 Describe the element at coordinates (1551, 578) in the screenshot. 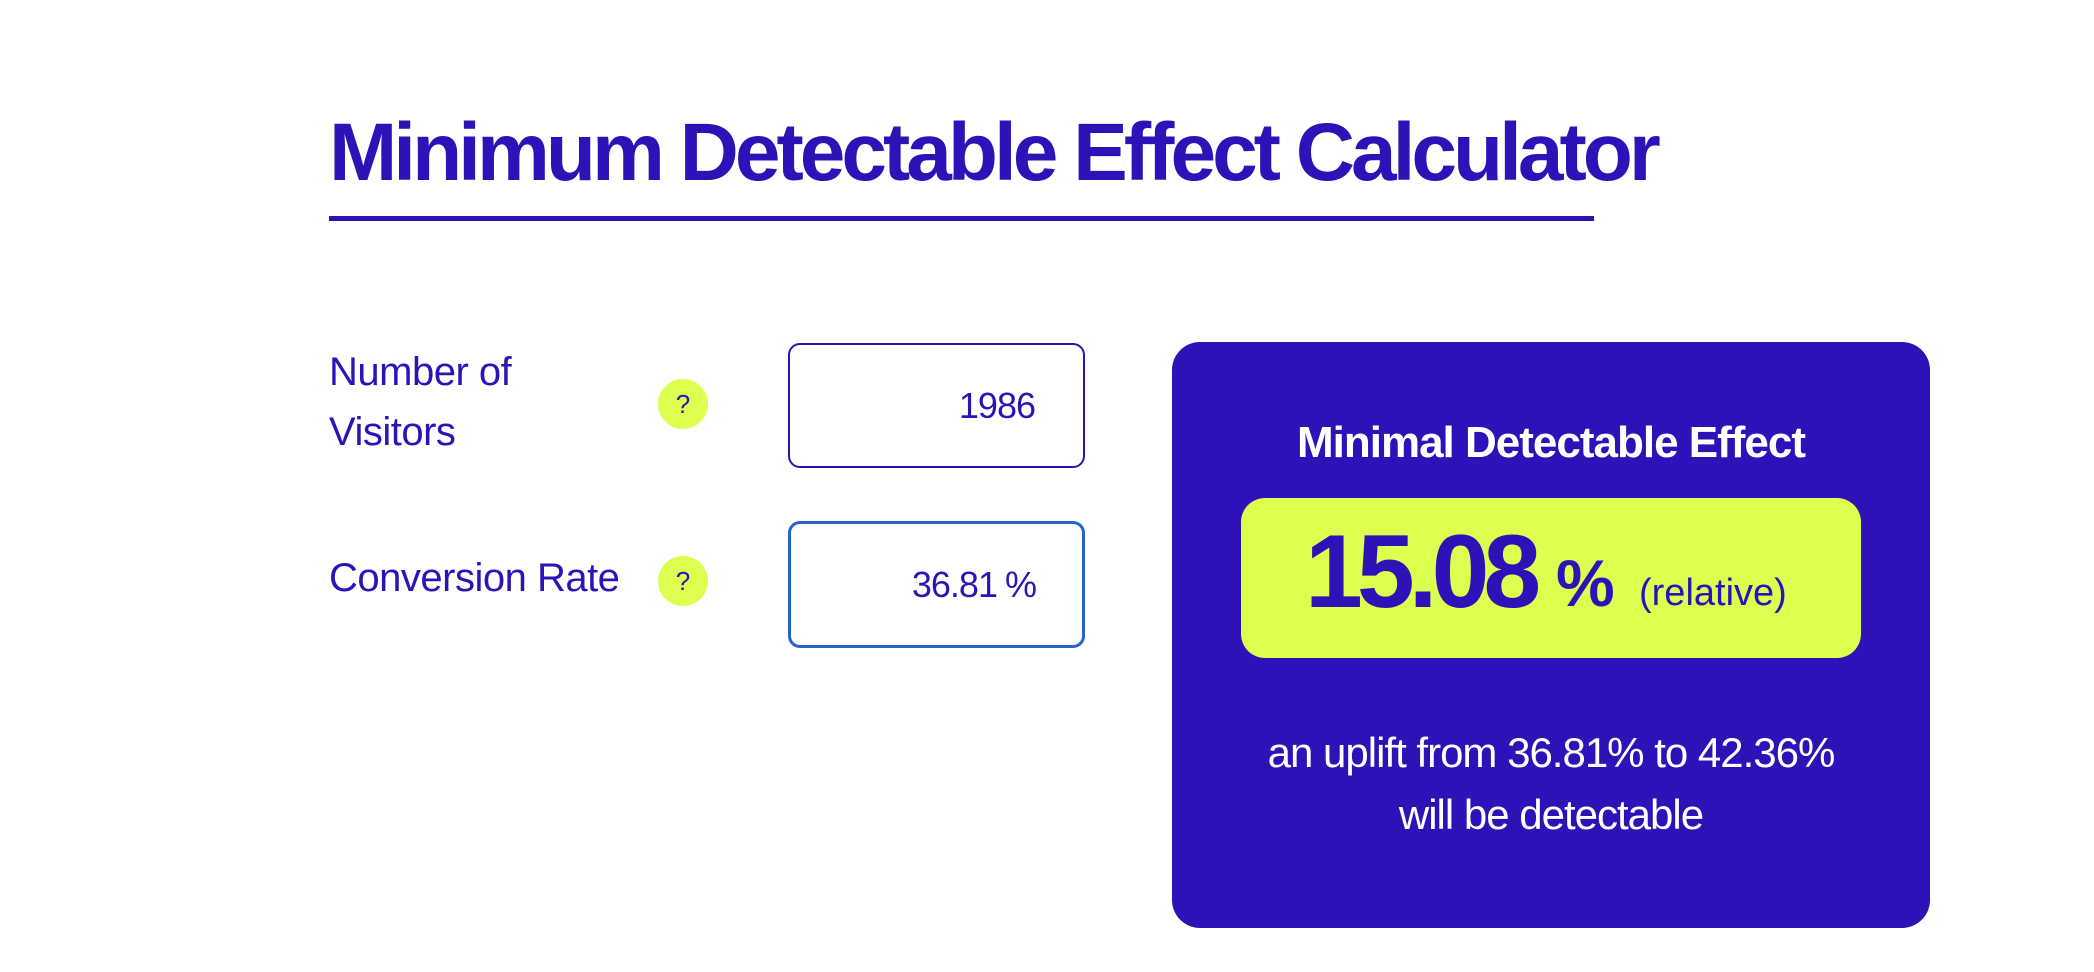

I see `result-highlight-box: 15.08 % (relative)` at that location.